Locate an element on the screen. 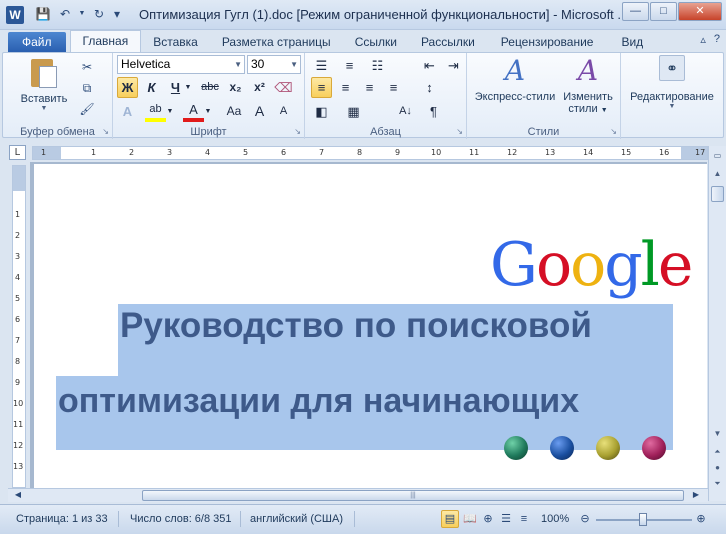  customize-qat-icon: ▾ is located at coordinates (117, 14).